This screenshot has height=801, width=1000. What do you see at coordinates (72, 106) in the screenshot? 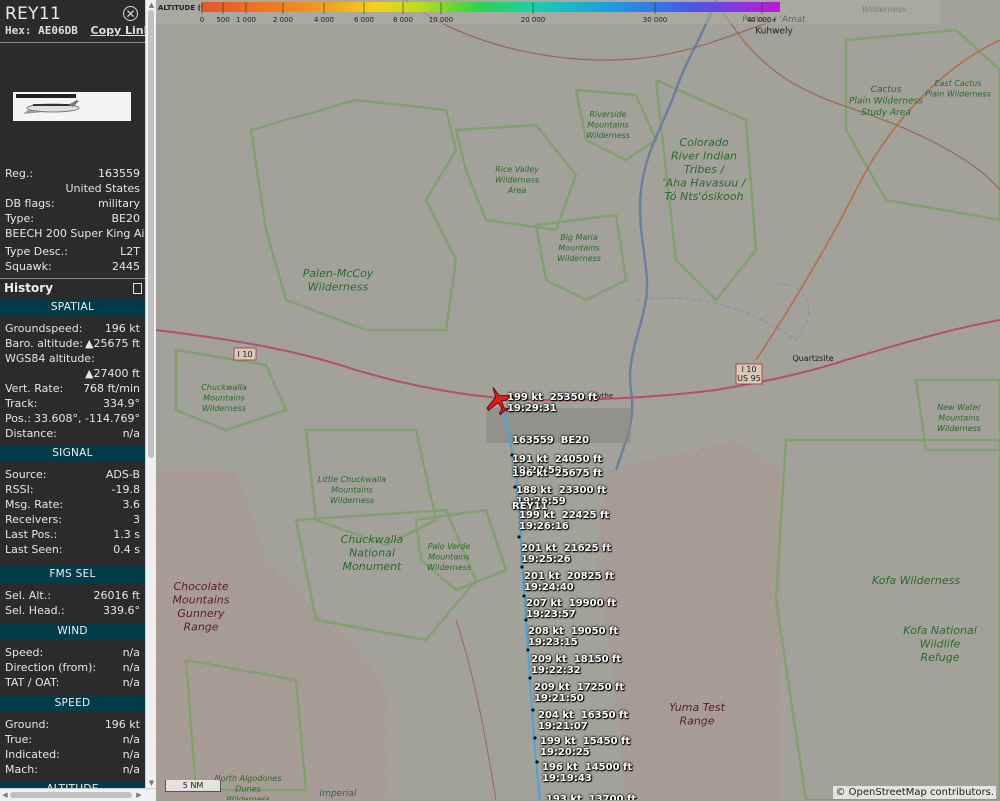
I see `aircraft-photo` at bounding box center [72, 106].